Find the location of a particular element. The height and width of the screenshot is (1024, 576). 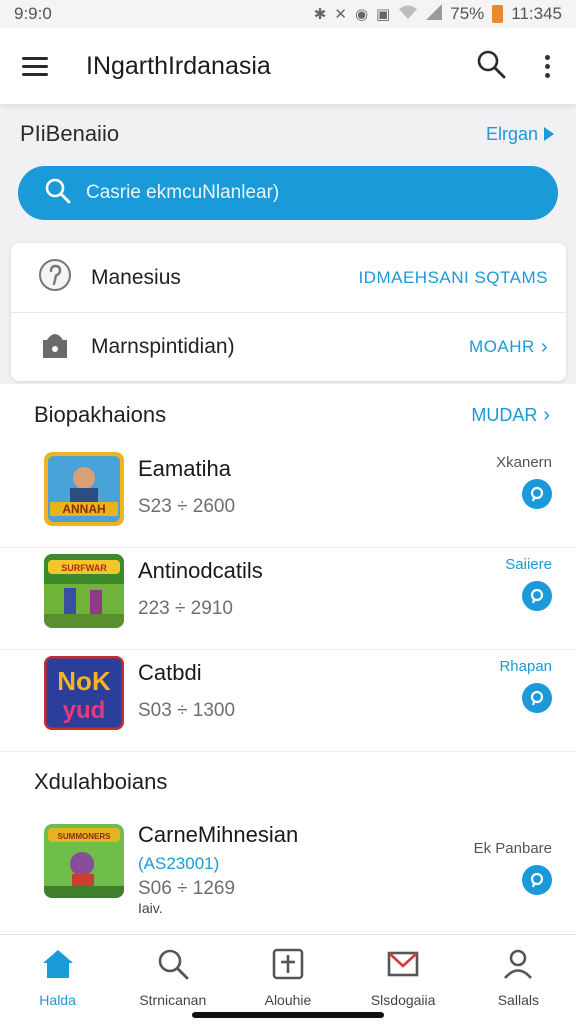

status-time-left: 9:9:0 is located at coordinates (33, 13).